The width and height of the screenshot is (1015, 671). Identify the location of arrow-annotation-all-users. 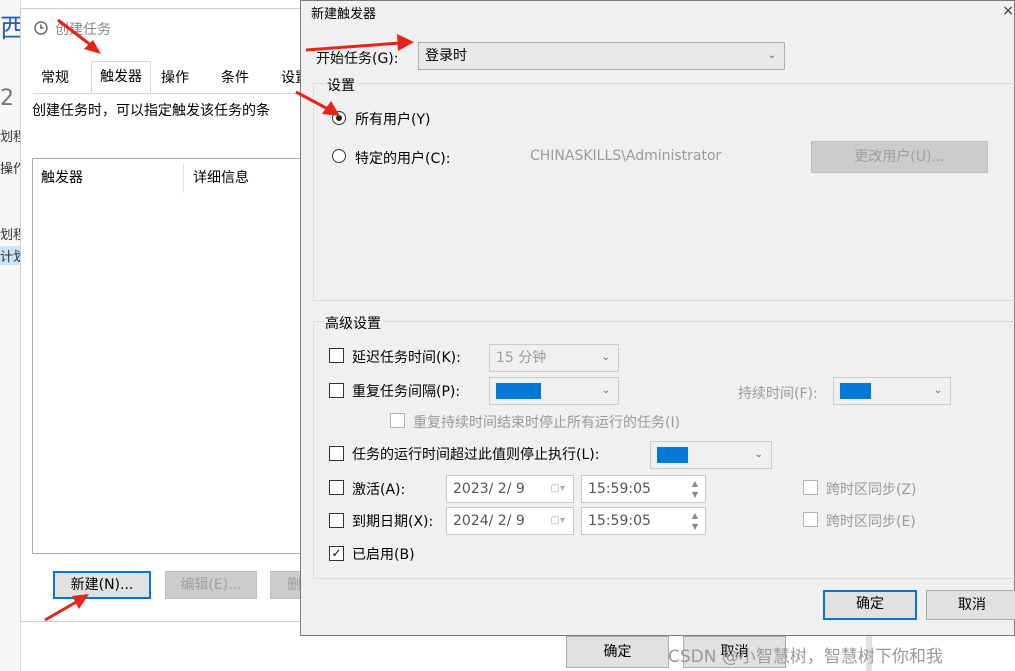
(317, 103).